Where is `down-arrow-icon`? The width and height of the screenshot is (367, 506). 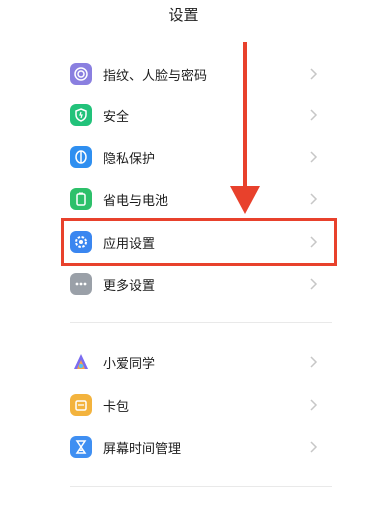
down-arrow-icon is located at coordinates (245, 128).